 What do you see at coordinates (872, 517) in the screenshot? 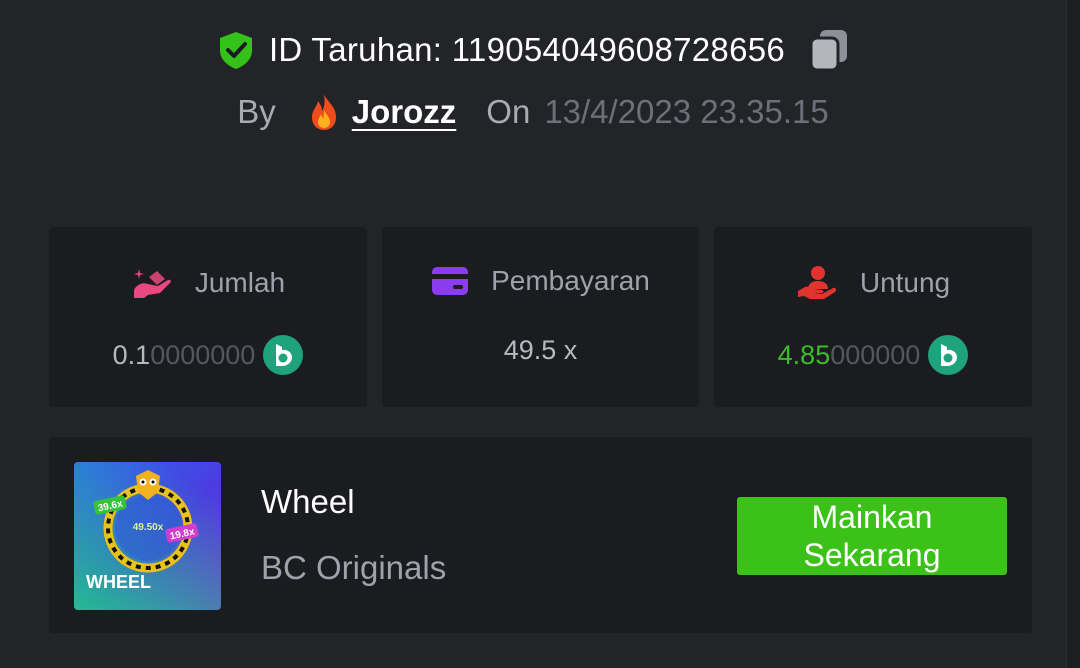
I see `play-now-line1: Mainkan` at bounding box center [872, 517].